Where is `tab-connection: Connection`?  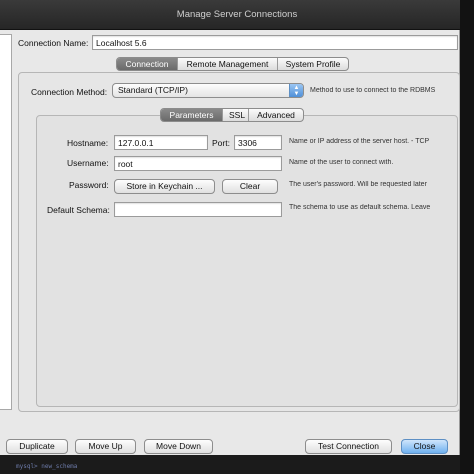 tab-connection: Connection is located at coordinates (147, 64).